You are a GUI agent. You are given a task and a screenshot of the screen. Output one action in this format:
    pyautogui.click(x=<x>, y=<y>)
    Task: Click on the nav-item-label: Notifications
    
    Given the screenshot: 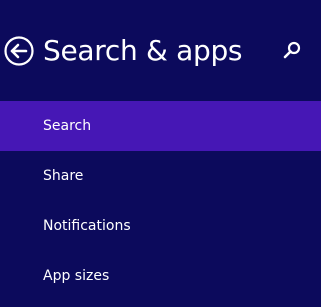 What is the action you would take?
    pyautogui.click(x=87, y=226)
    